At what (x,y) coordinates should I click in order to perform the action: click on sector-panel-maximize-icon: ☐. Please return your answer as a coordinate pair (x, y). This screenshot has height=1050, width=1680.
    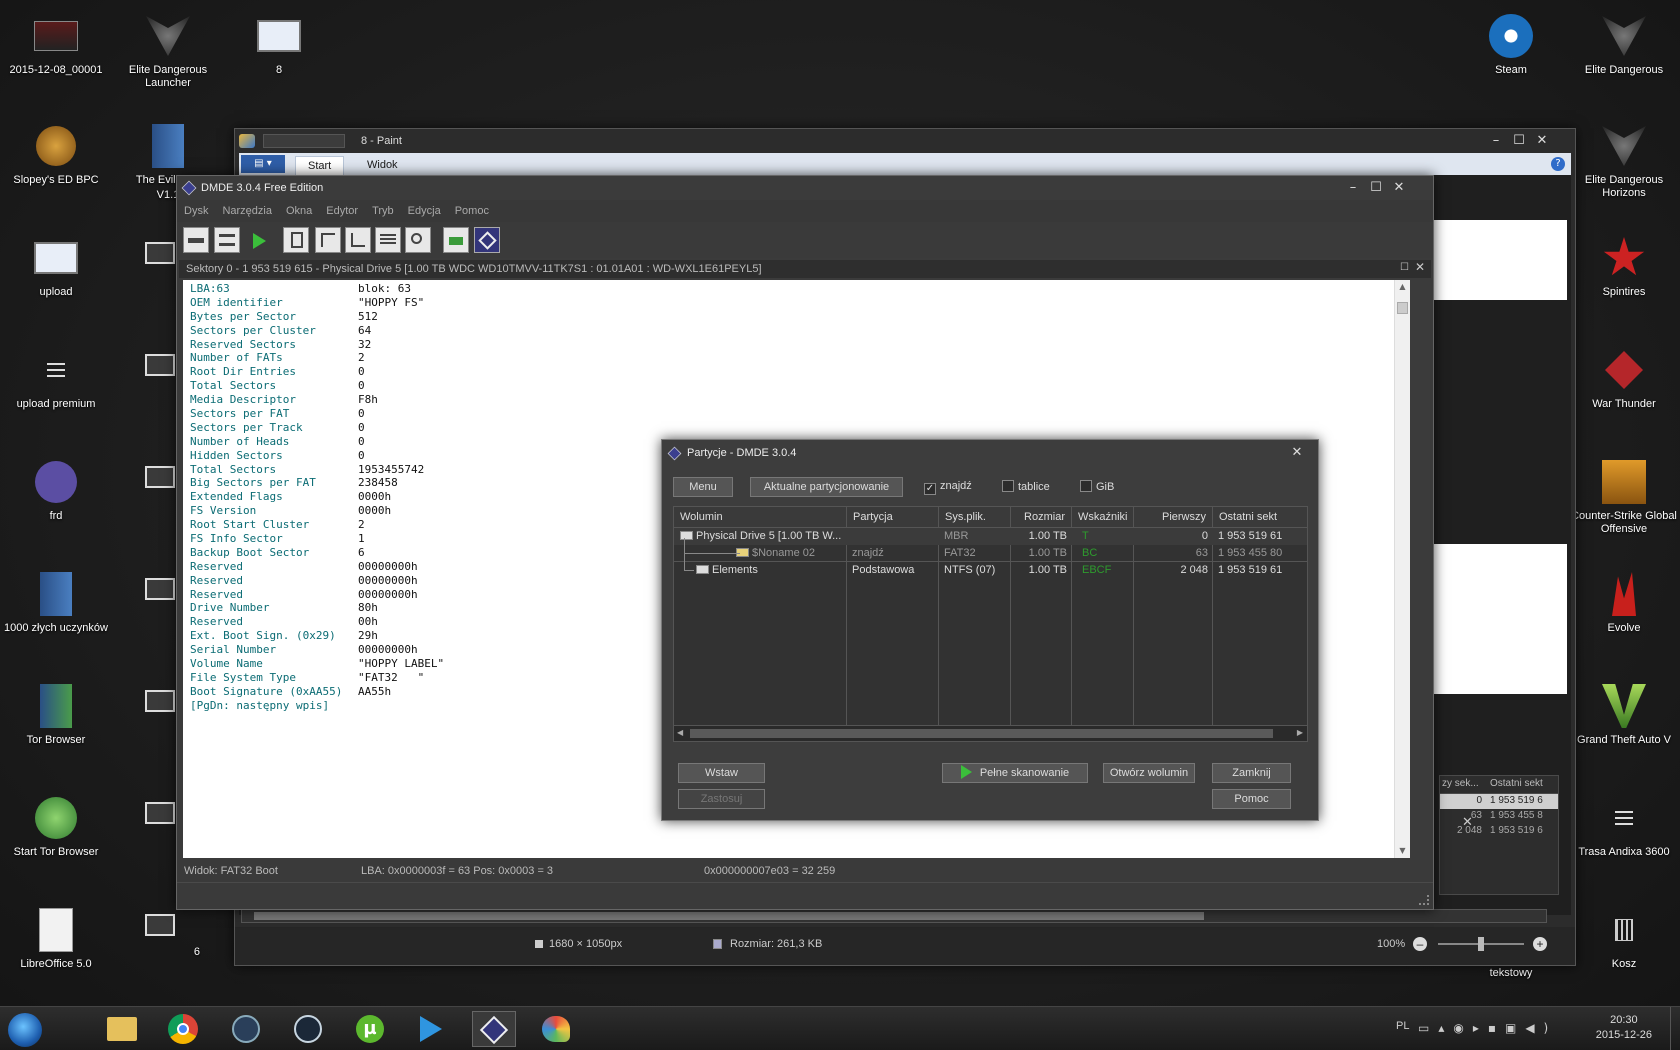
    Looking at the image, I should click on (1404, 267).